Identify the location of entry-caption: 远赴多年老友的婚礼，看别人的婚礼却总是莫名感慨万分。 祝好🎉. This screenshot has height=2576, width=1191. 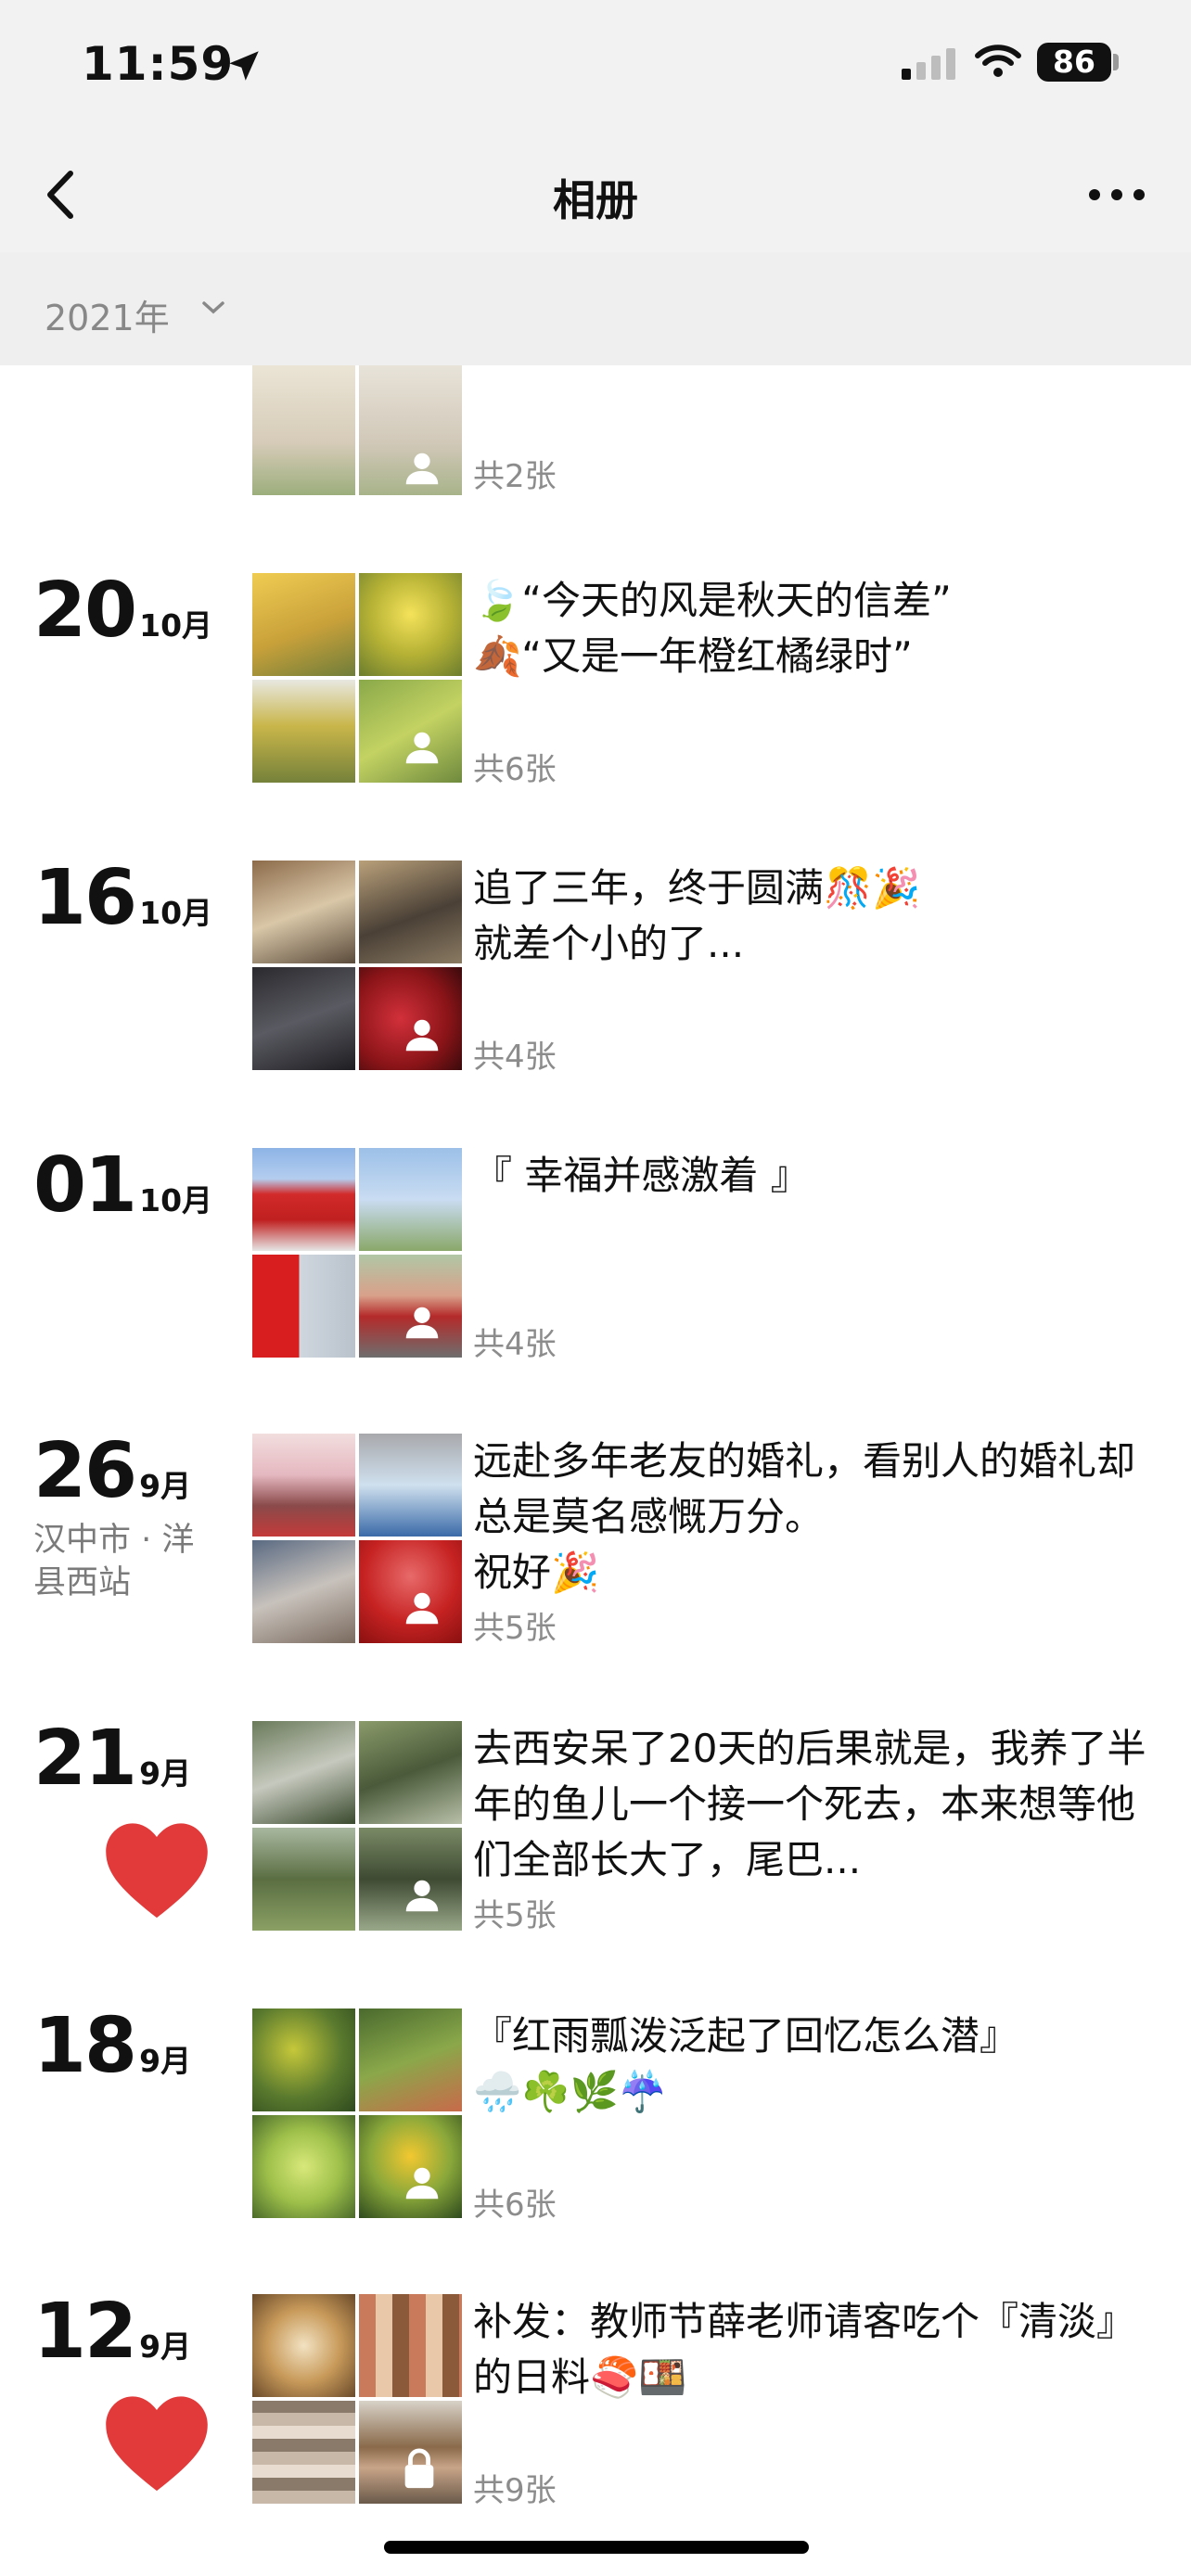
(818, 1517).